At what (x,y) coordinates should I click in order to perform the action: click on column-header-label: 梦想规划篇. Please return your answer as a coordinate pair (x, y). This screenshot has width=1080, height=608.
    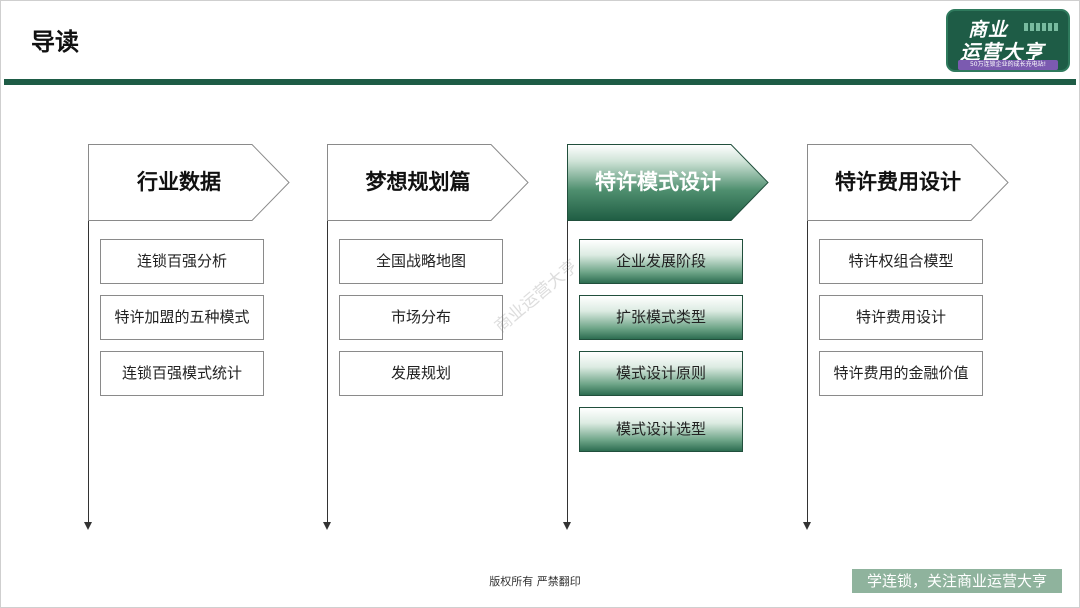
    Looking at the image, I should click on (418, 182).